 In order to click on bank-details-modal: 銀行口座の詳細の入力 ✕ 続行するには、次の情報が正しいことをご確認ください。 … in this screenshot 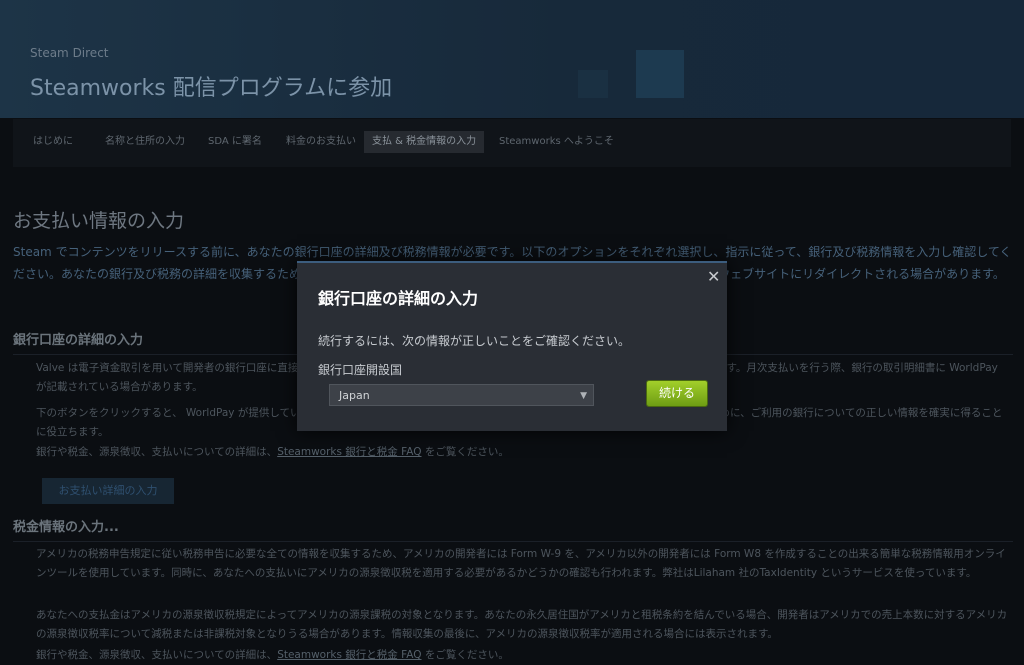, I will do `click(512, 346)`.